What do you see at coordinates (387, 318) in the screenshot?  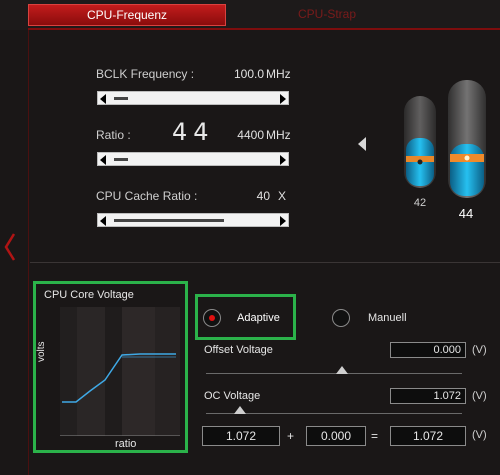 I see `manual-label: Manuell` at bounding box center [387, 318].